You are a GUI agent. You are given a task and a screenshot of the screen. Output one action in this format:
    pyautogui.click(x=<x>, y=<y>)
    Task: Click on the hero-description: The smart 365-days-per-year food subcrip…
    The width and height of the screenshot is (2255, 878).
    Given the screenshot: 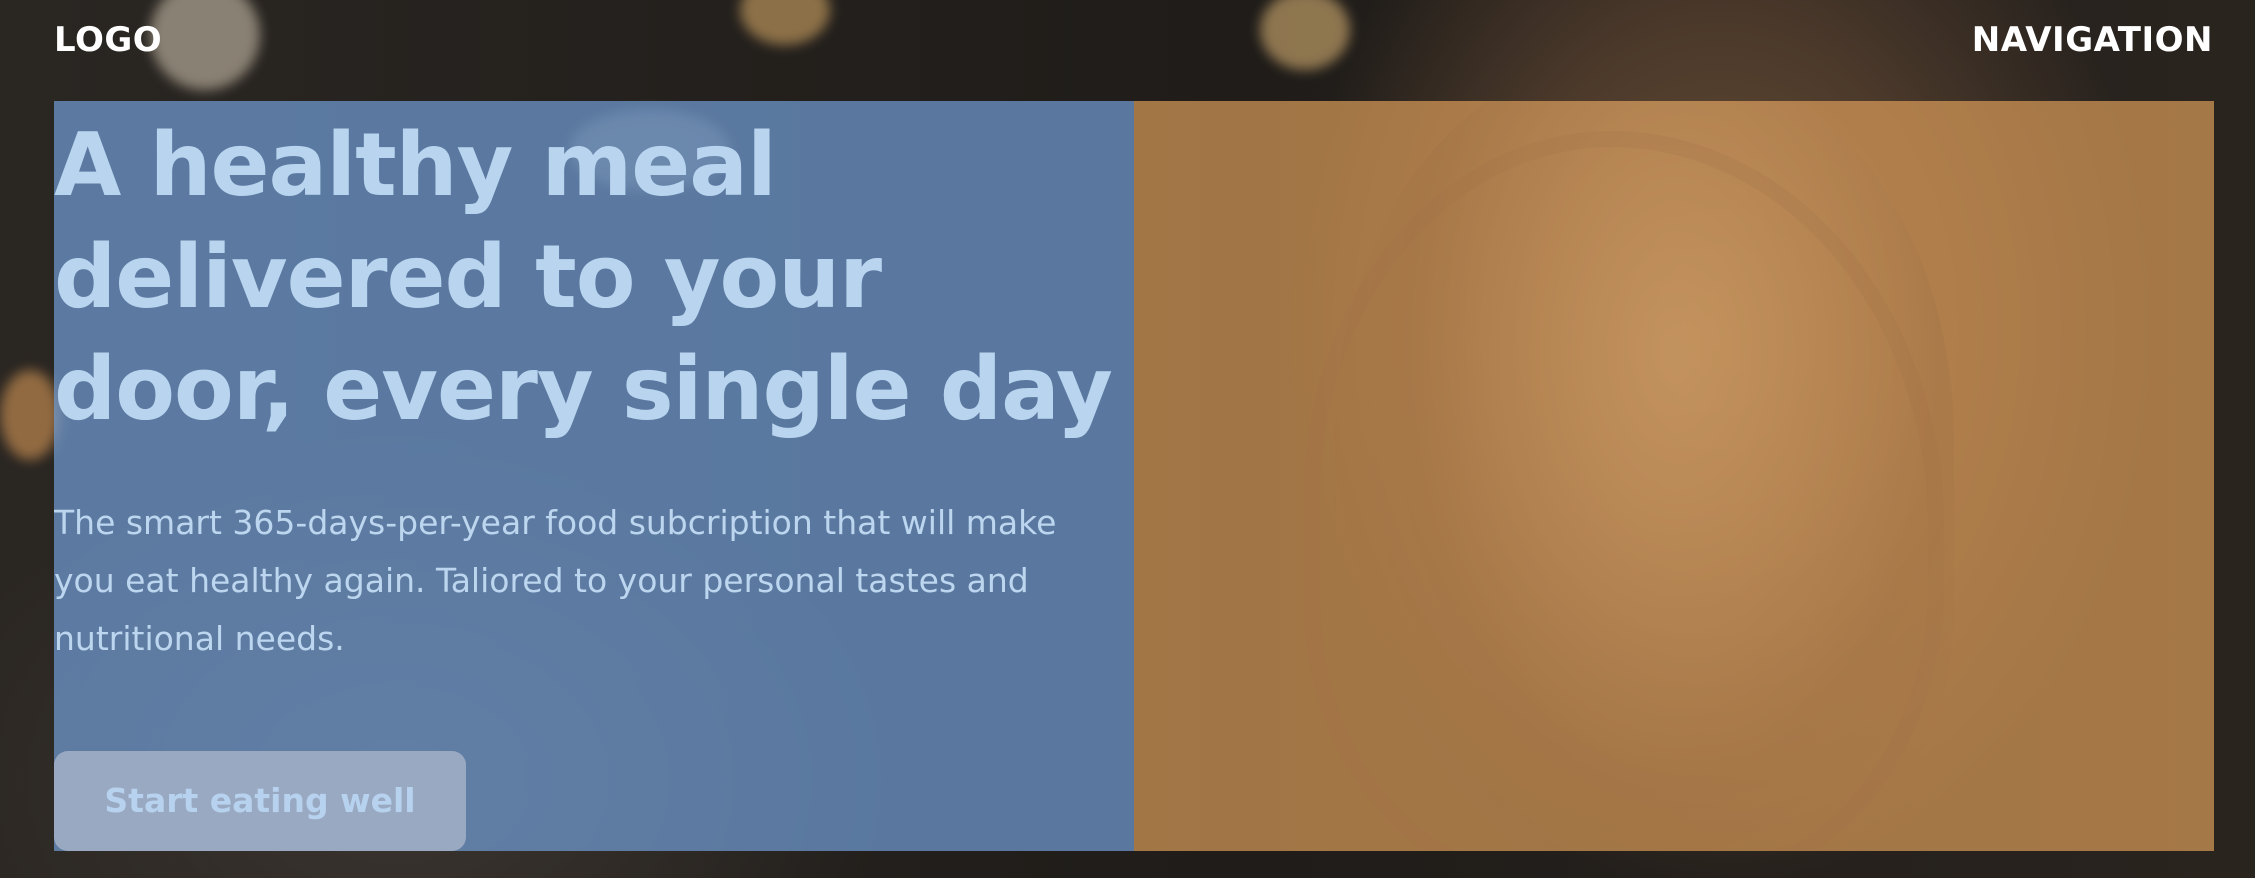 What is the action you would take?
    pyautogui.click(x=555, y=580)
    